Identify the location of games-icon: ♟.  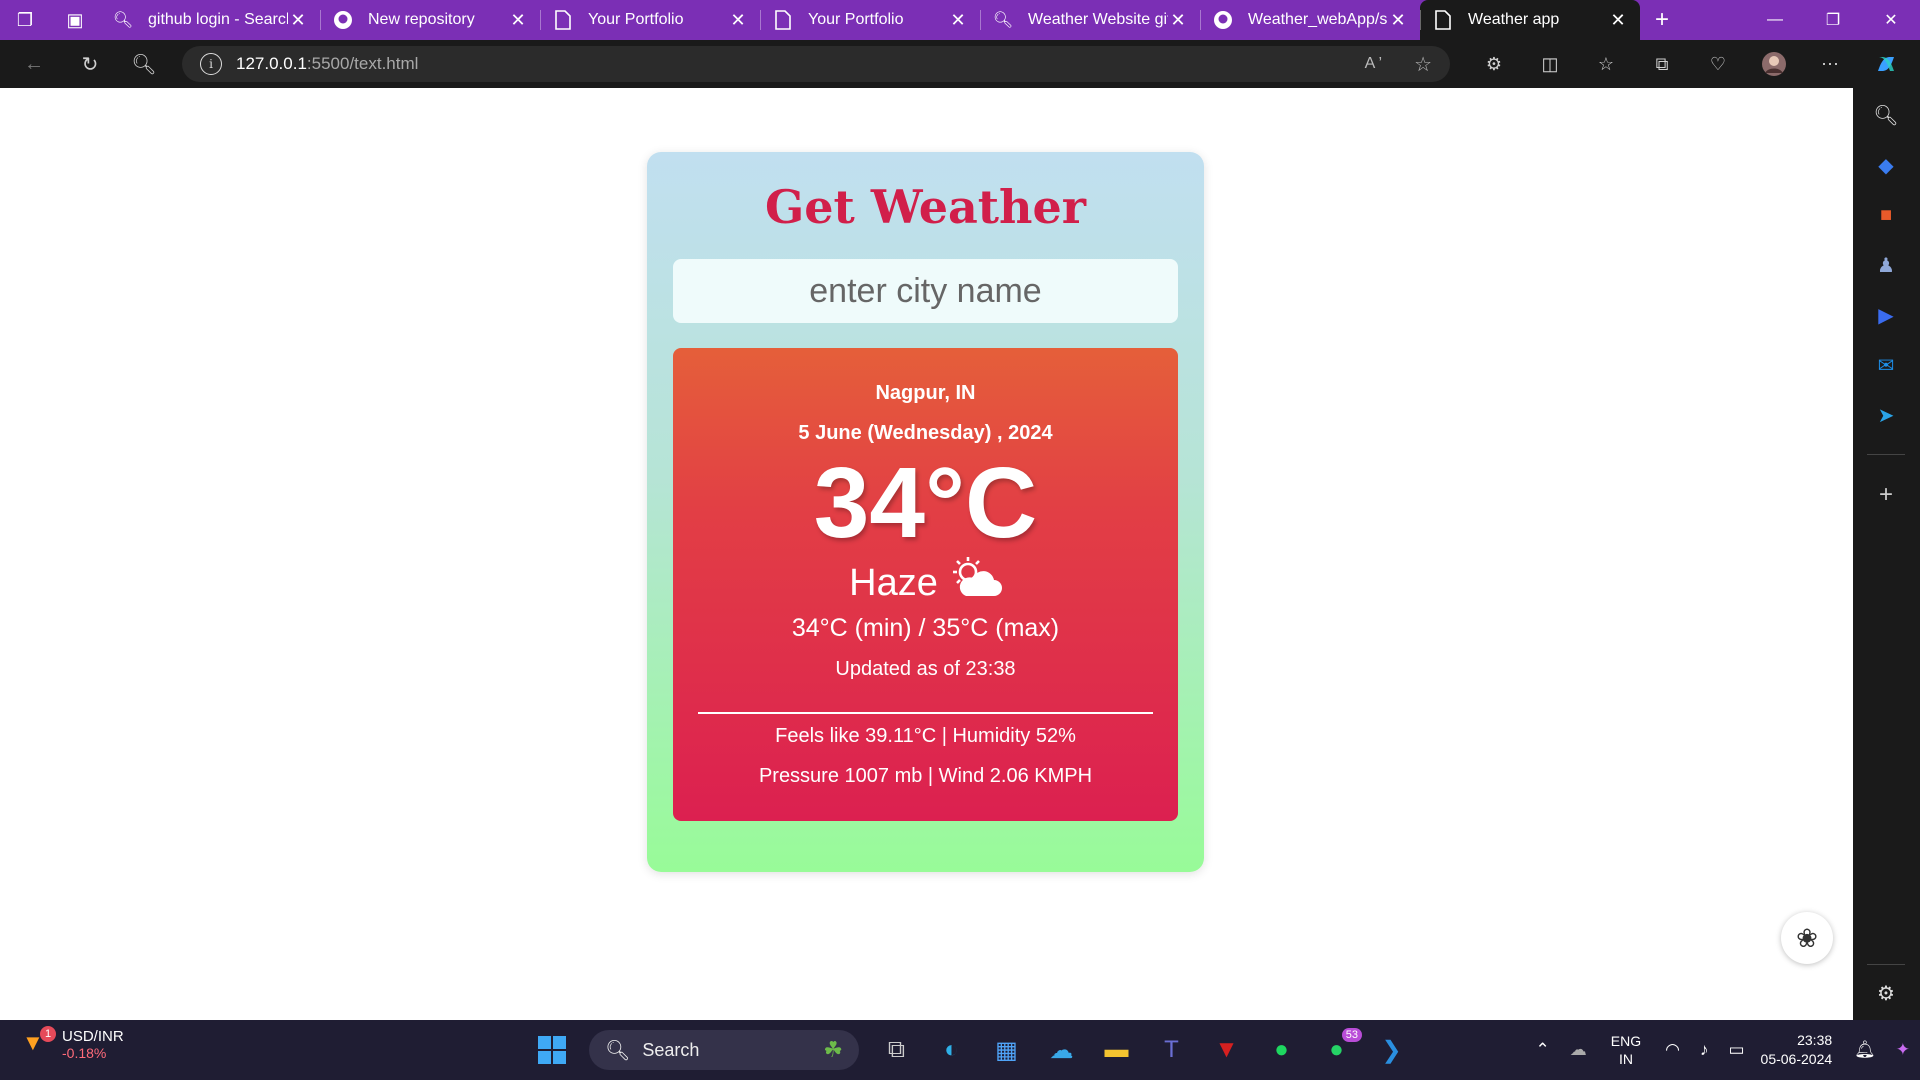
(1886, 265).